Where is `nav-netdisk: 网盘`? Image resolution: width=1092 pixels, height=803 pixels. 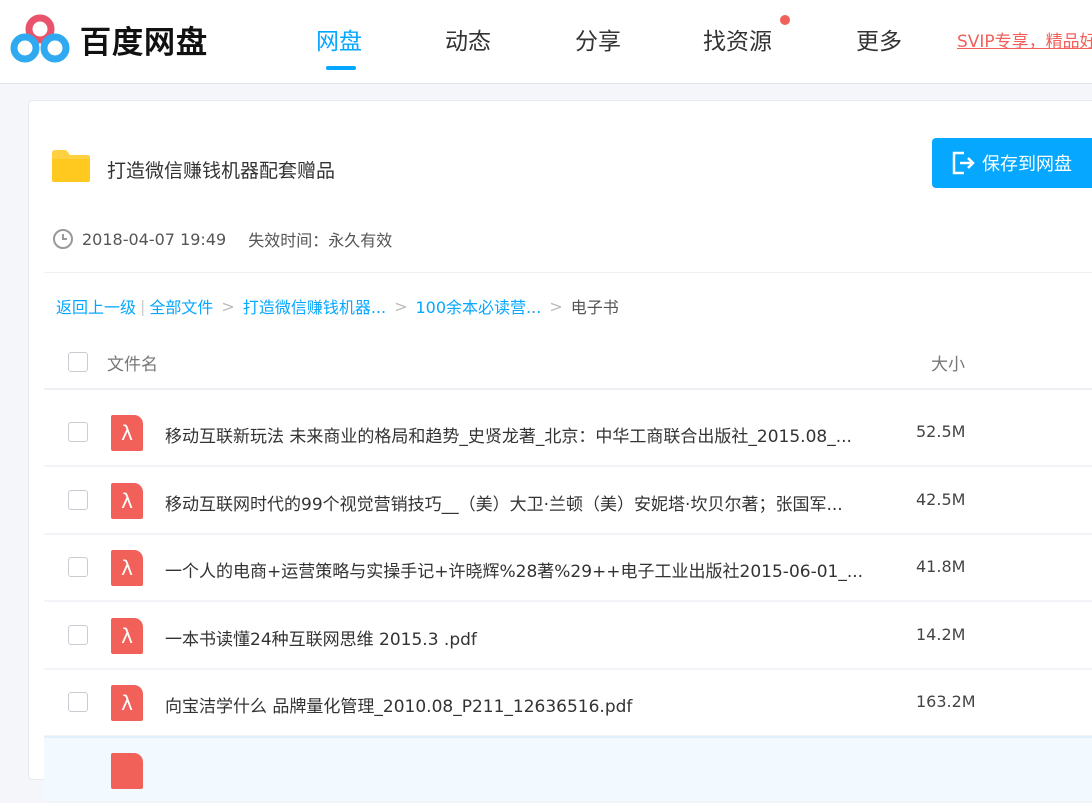
nav-netdisk: 网盘 is located at coordinates (339, 39).